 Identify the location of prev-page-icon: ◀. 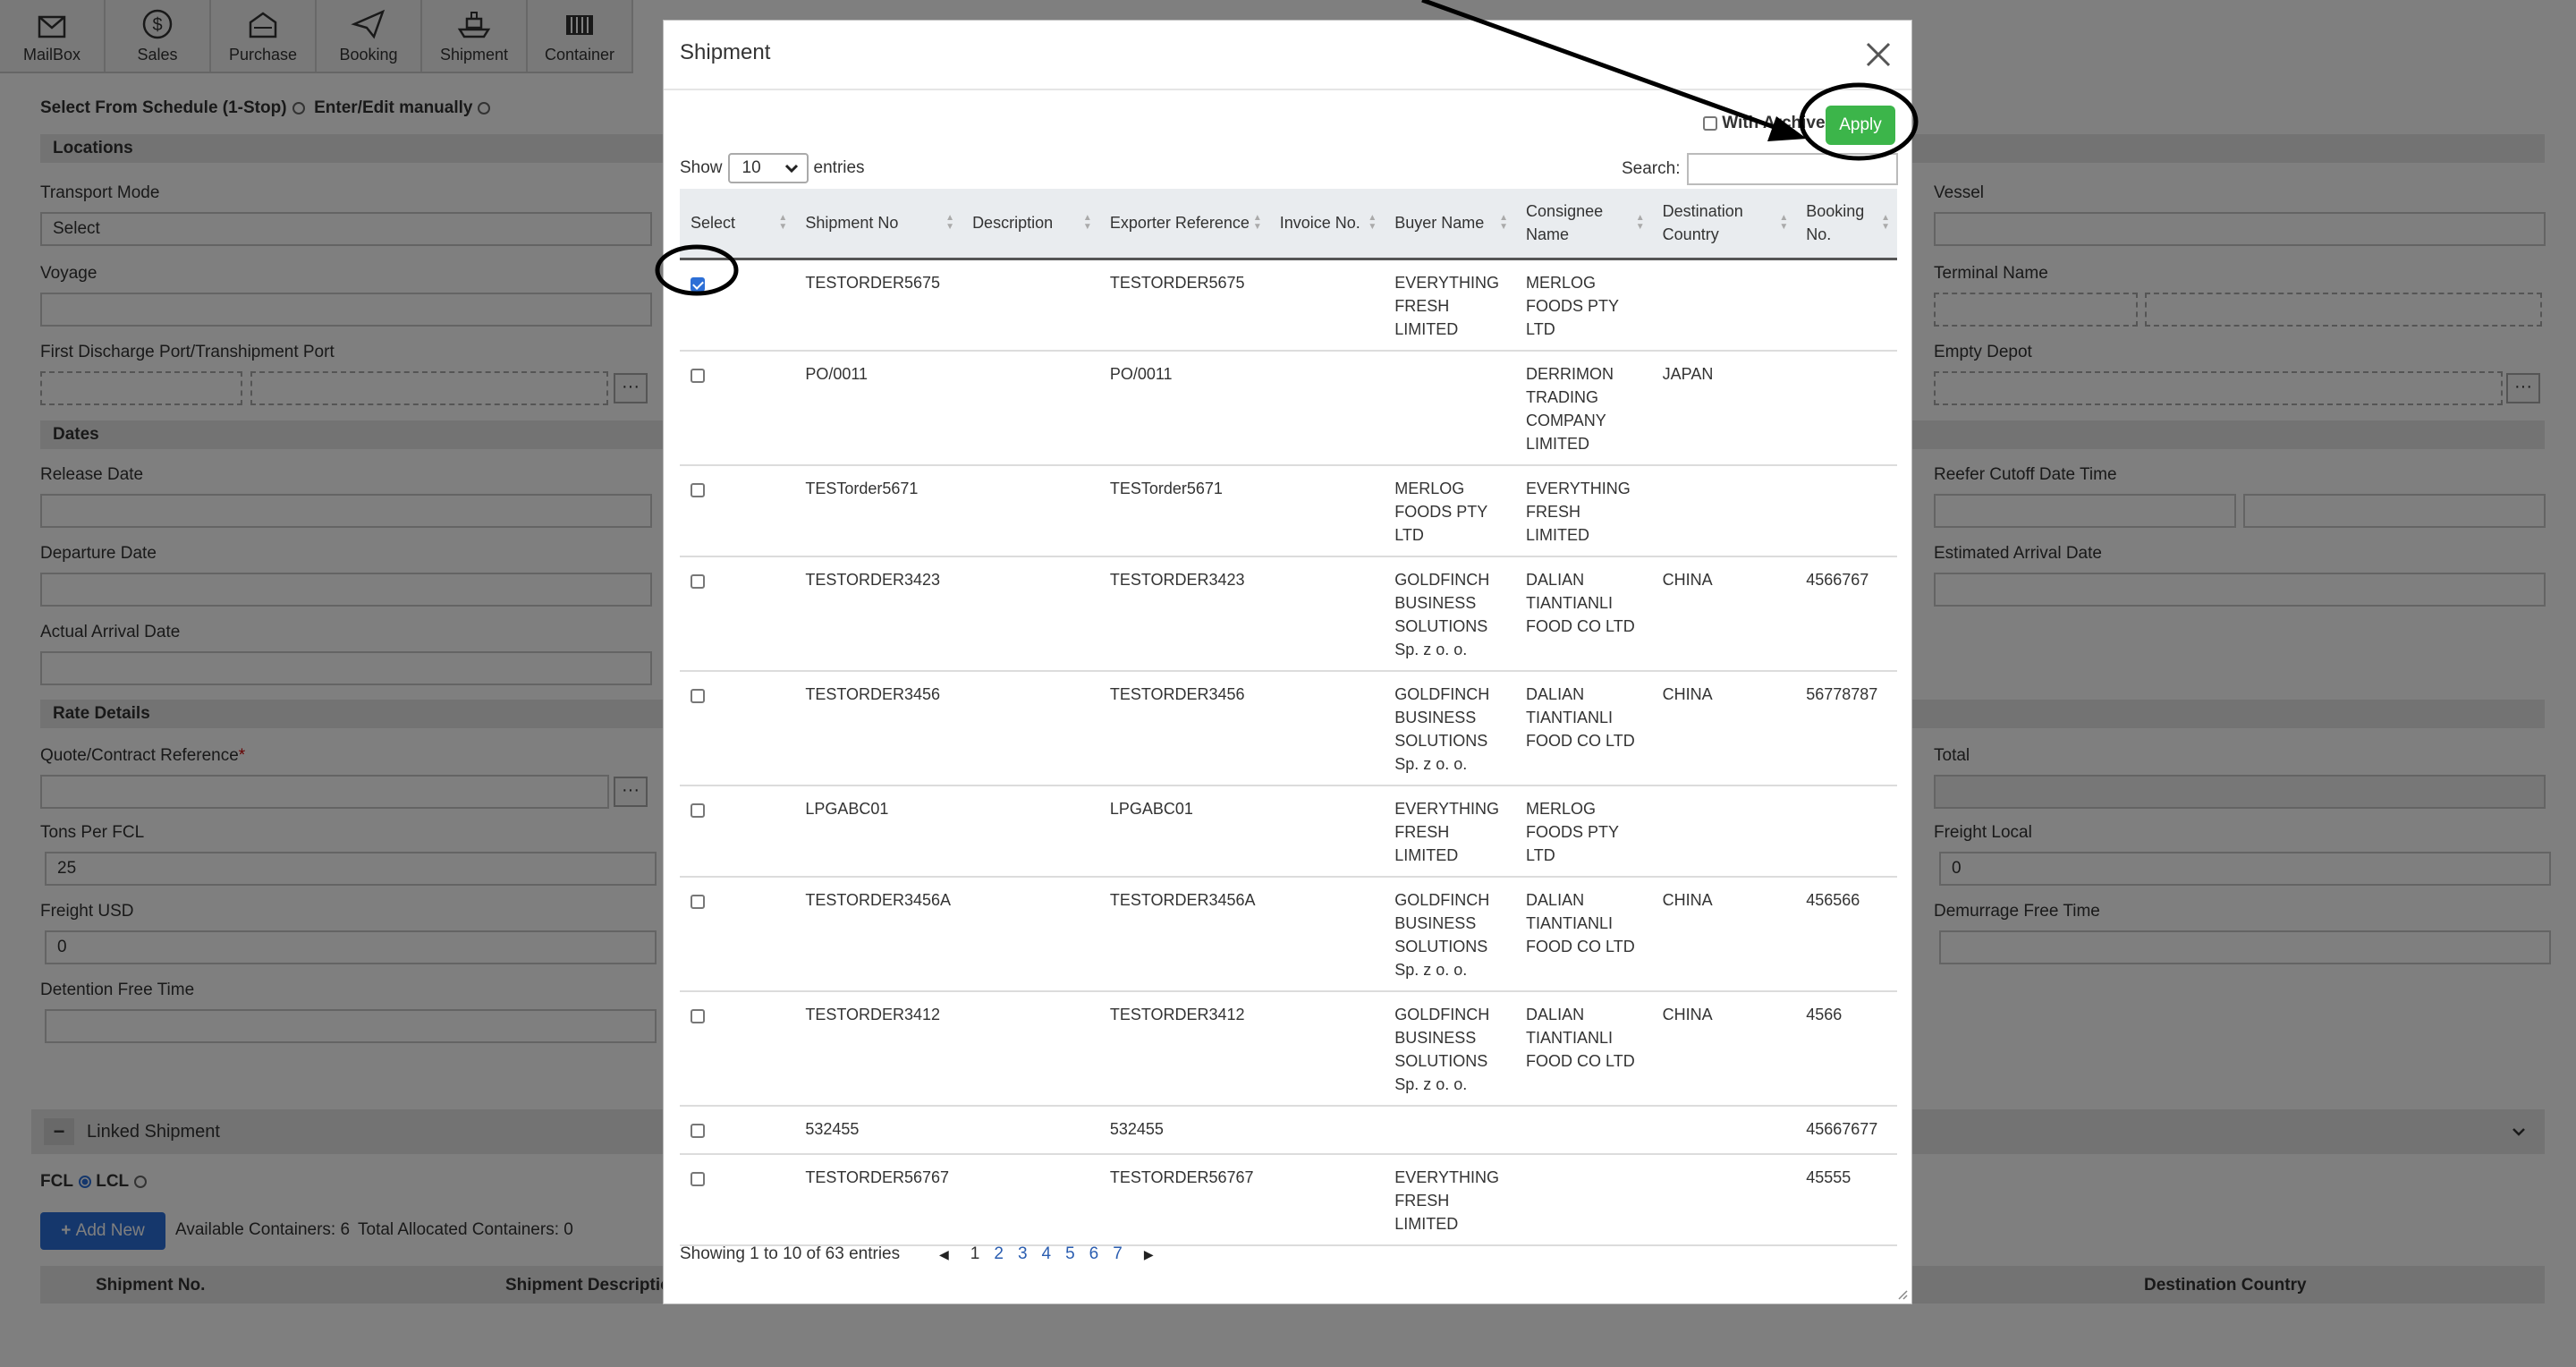
(944, 1254).